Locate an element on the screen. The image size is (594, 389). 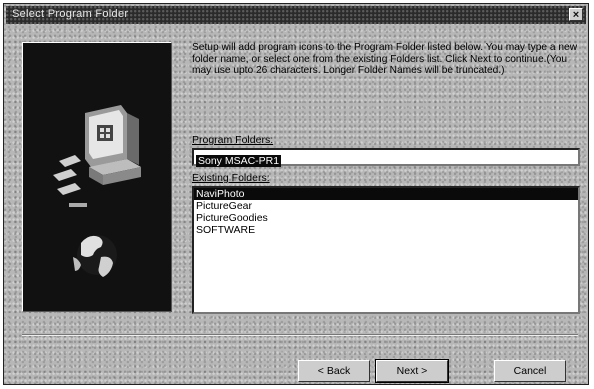
dialog-title: Select Program Folder is located at coordinates (70, 14).